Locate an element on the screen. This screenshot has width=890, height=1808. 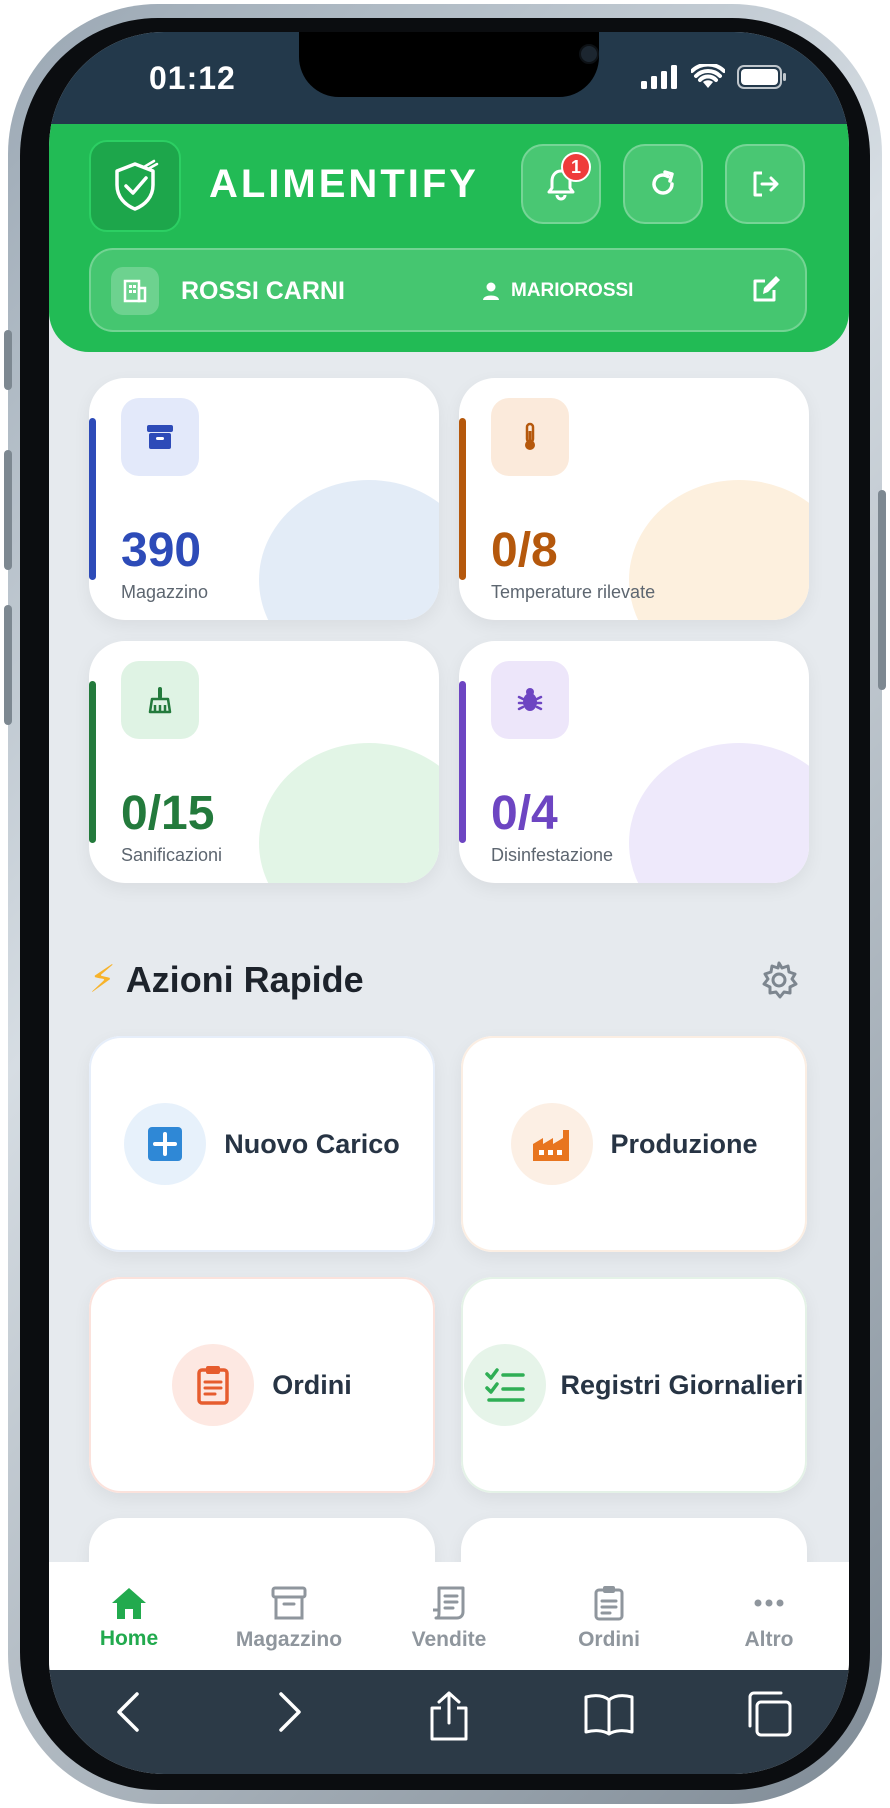
bug-icon is located at coordinates (530, 700).